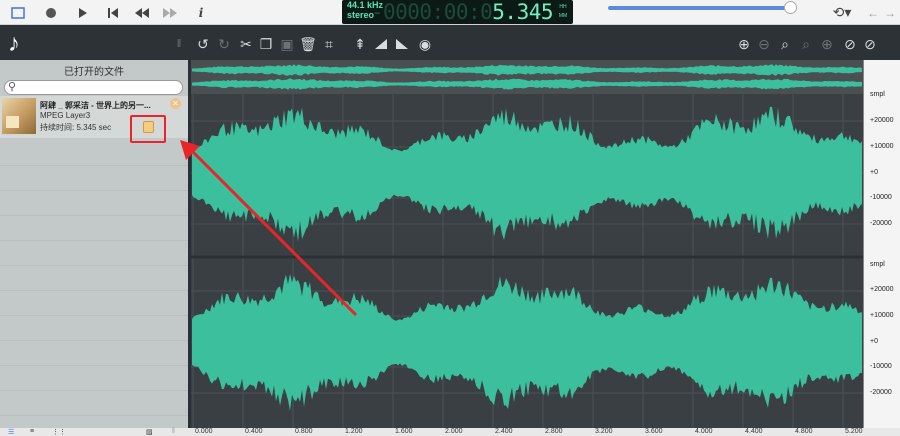 The height and width of the screenshot is (436, 900). I want to click on time-lit: 5.345, so click(522, 12).